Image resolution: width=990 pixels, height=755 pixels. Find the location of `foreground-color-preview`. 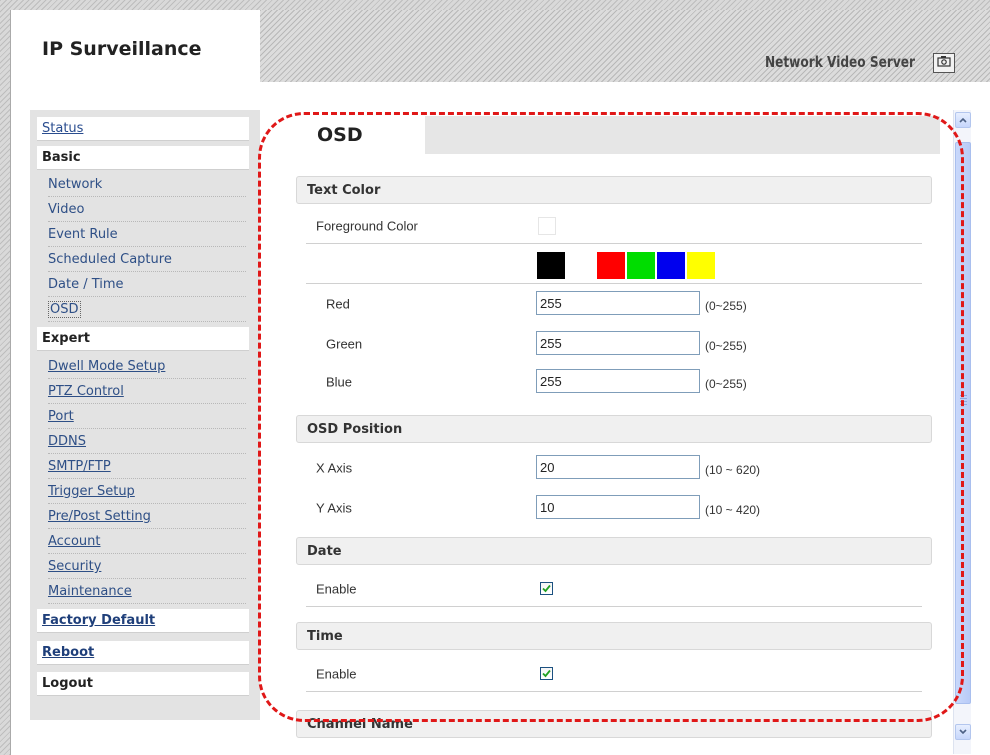

foreground-color-preview is located at coordinates (547, 226).